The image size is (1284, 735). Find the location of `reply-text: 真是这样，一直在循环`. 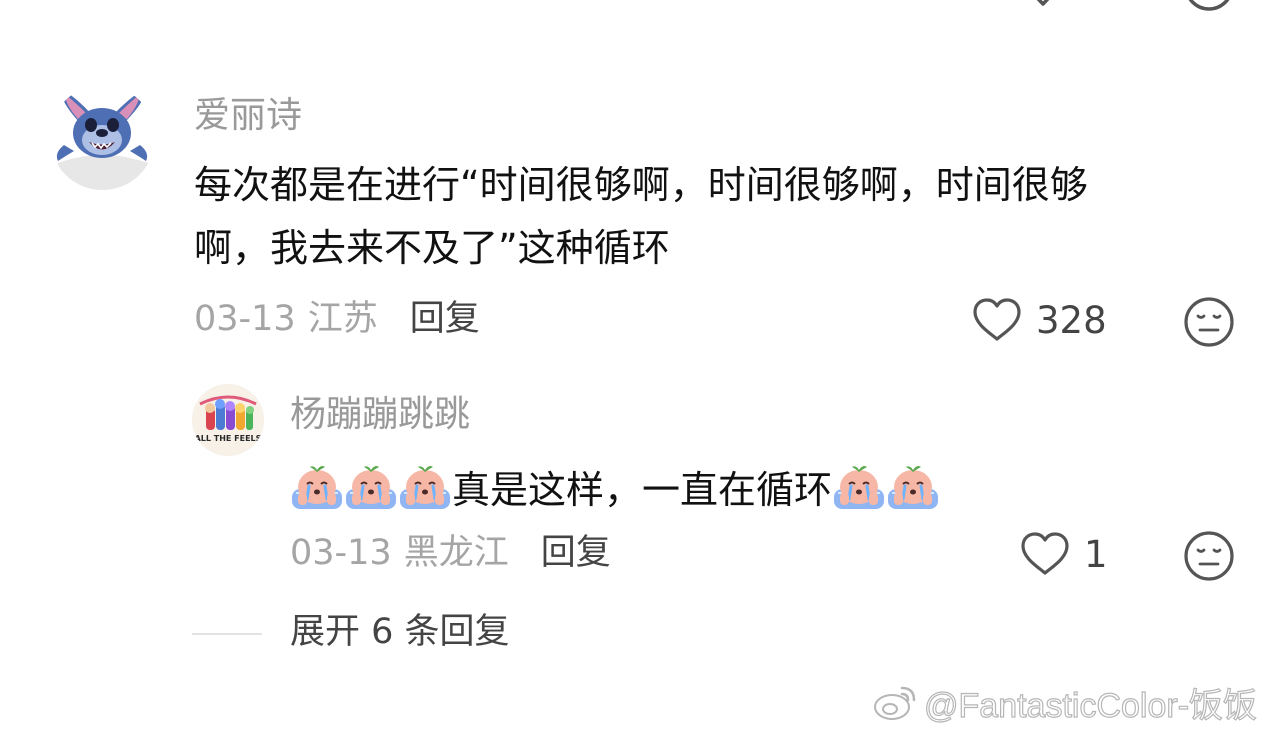

reply-text: 真是这样，一直在循环 is located at coordinates (642, 489).